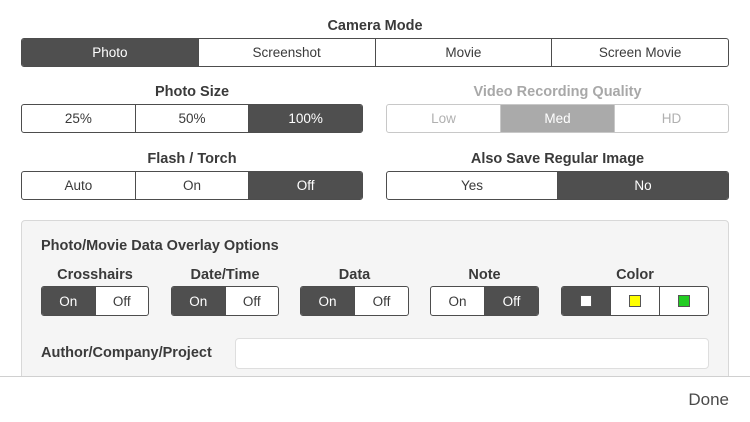  Describe the element at coordinates (286, 52) in the screenshot. I see `camera-mode-screenshot: Screenshot` at that location.